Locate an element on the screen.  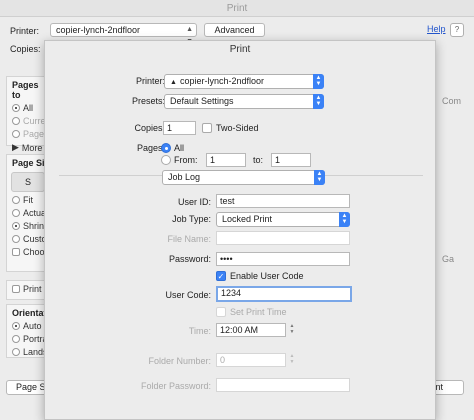
background-text-fragment: Com is located at coordinates (452, 101).